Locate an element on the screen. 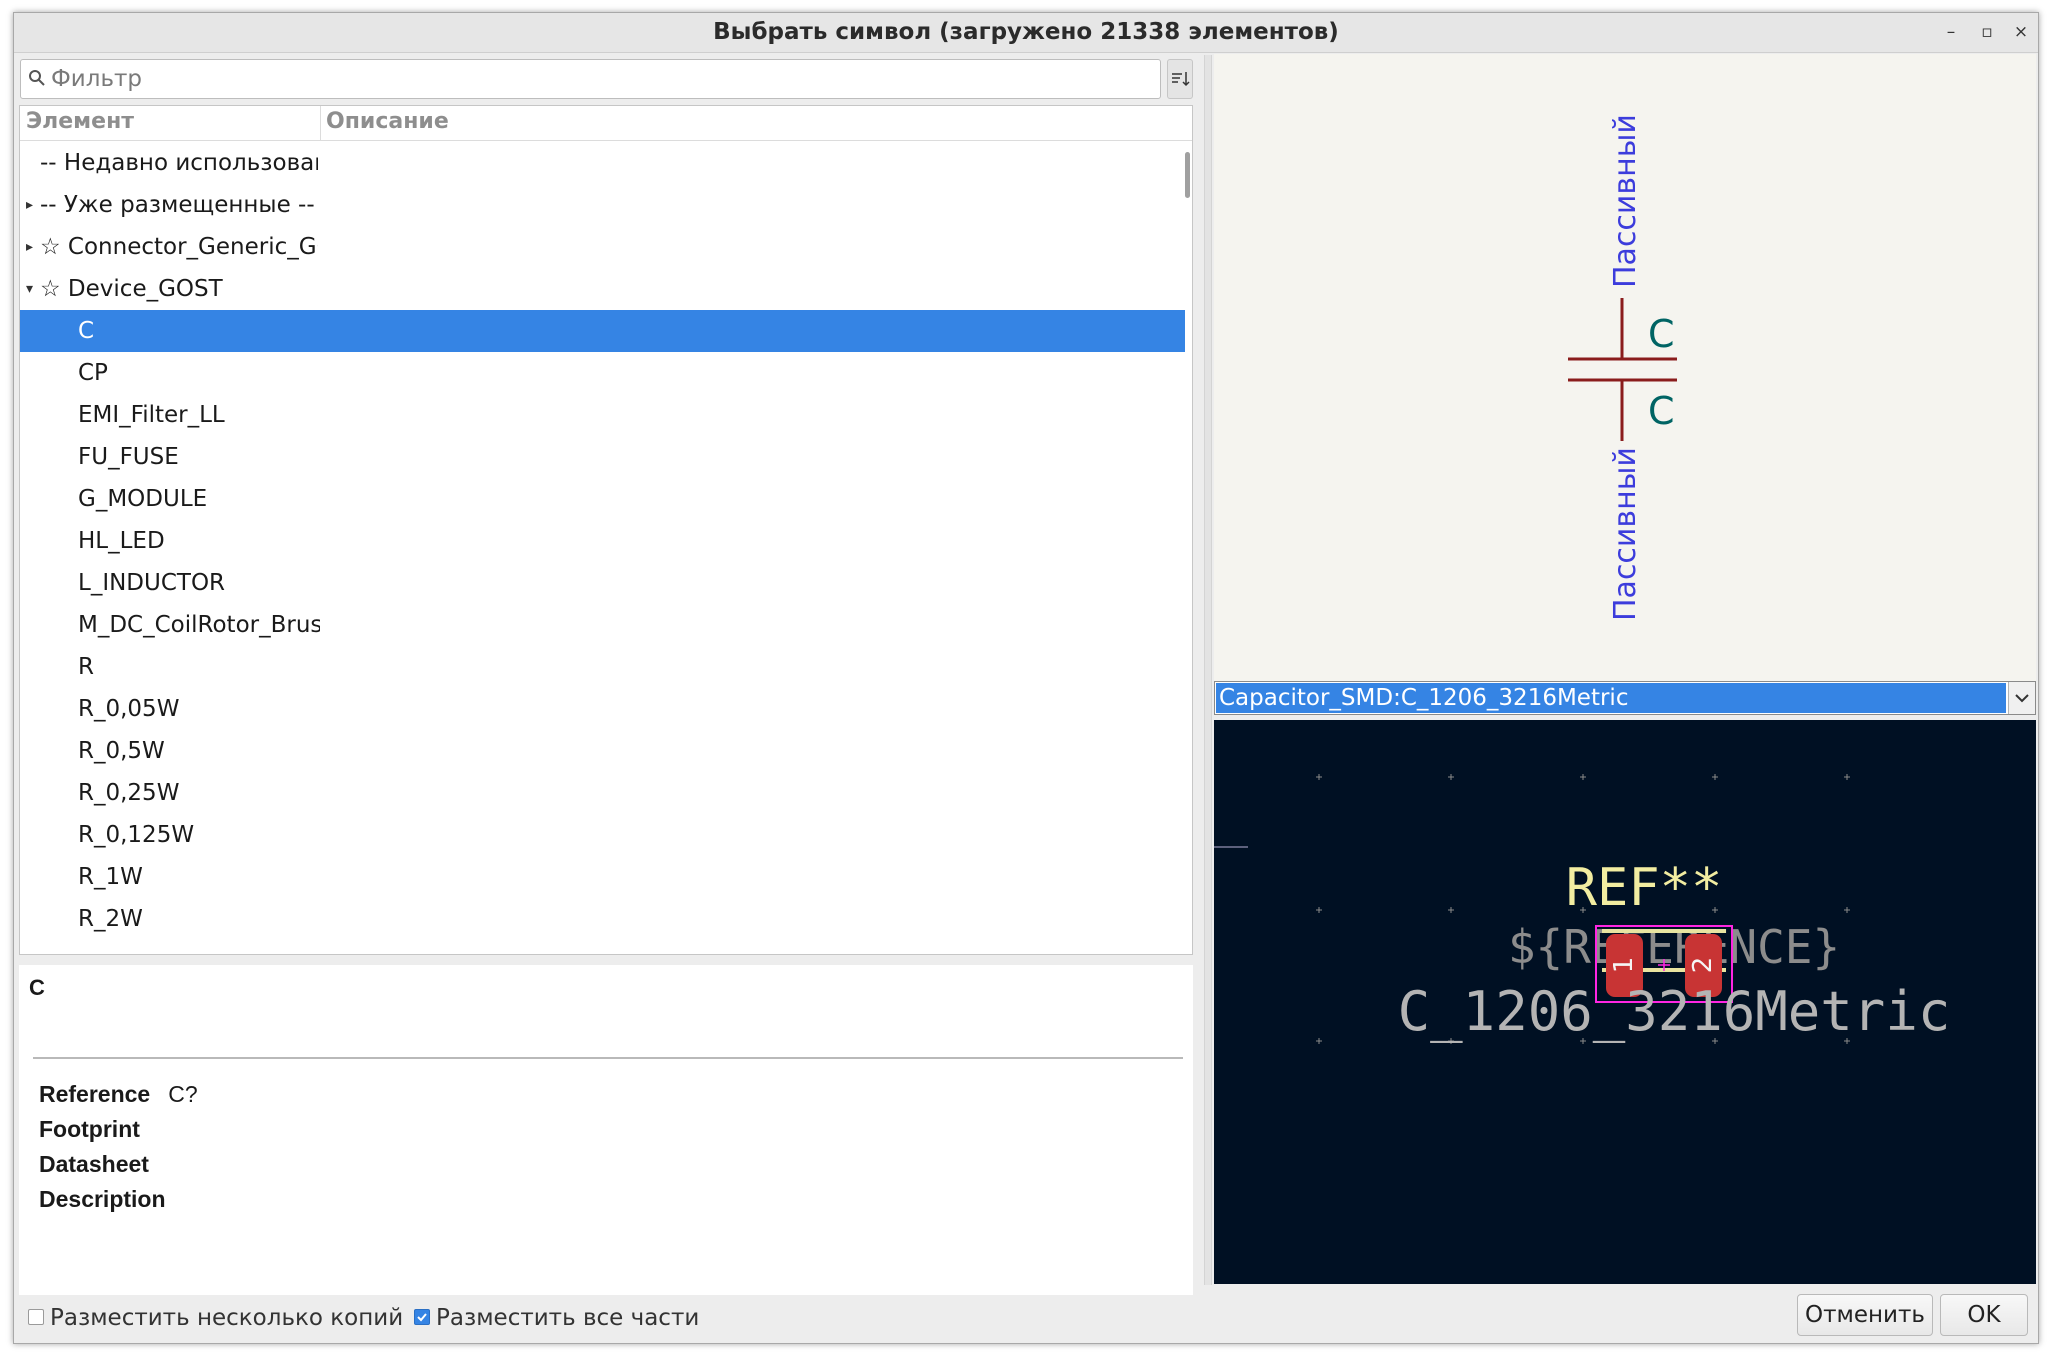  pad-2-number: 2 is located at coordinates (1703, 965).